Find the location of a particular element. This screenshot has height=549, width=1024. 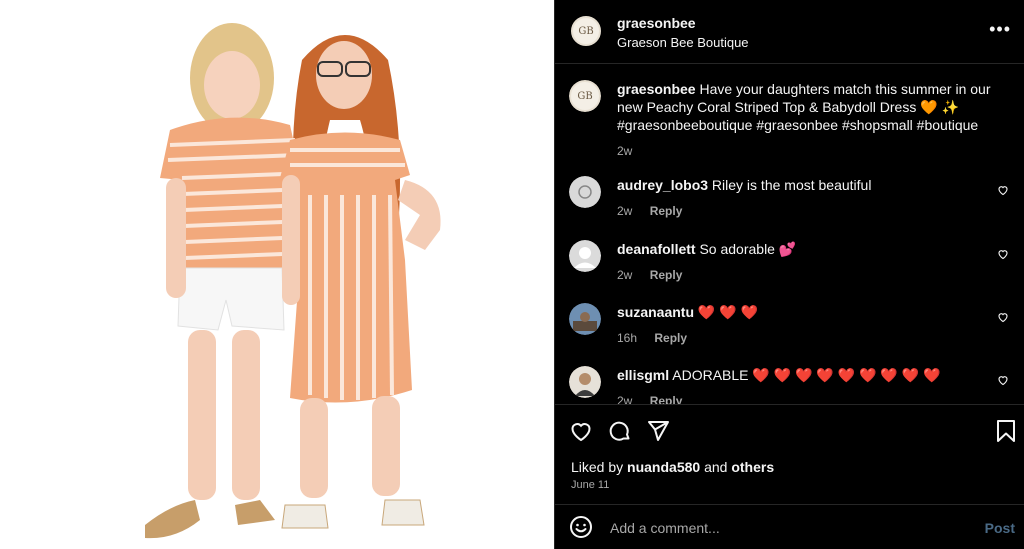

add-comment-bar: Post is located at coordinates (789, 527).